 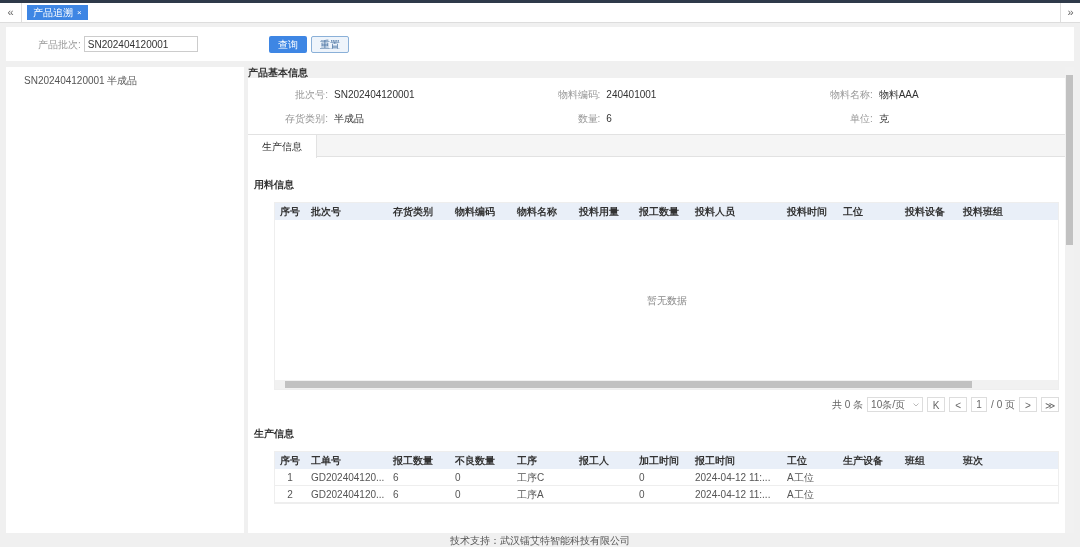 What do you see at coordinates (140, 44) in the screenshot?
I see `batch-input: SN202404120001` at bounding box center [140, 44].